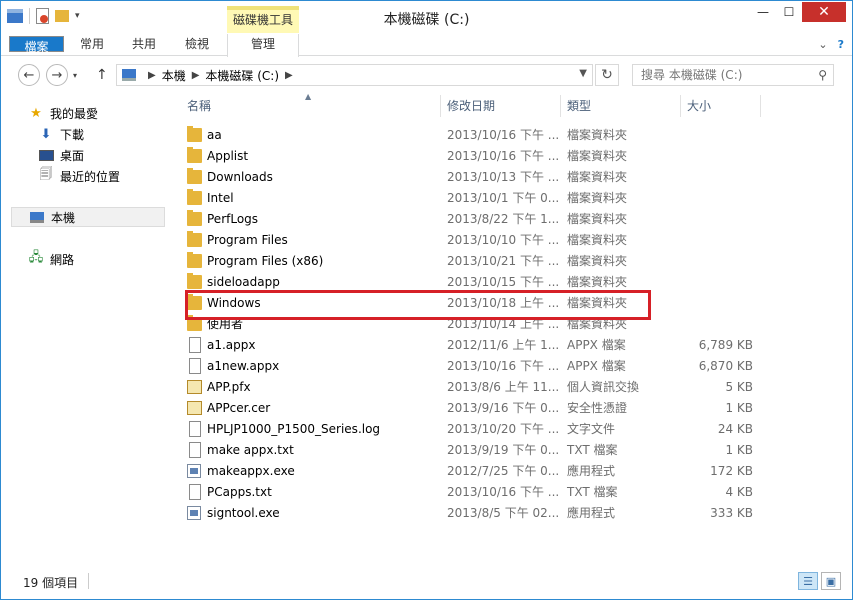  I want to click on large-icons-view-button: ▣, so click(831, 581).